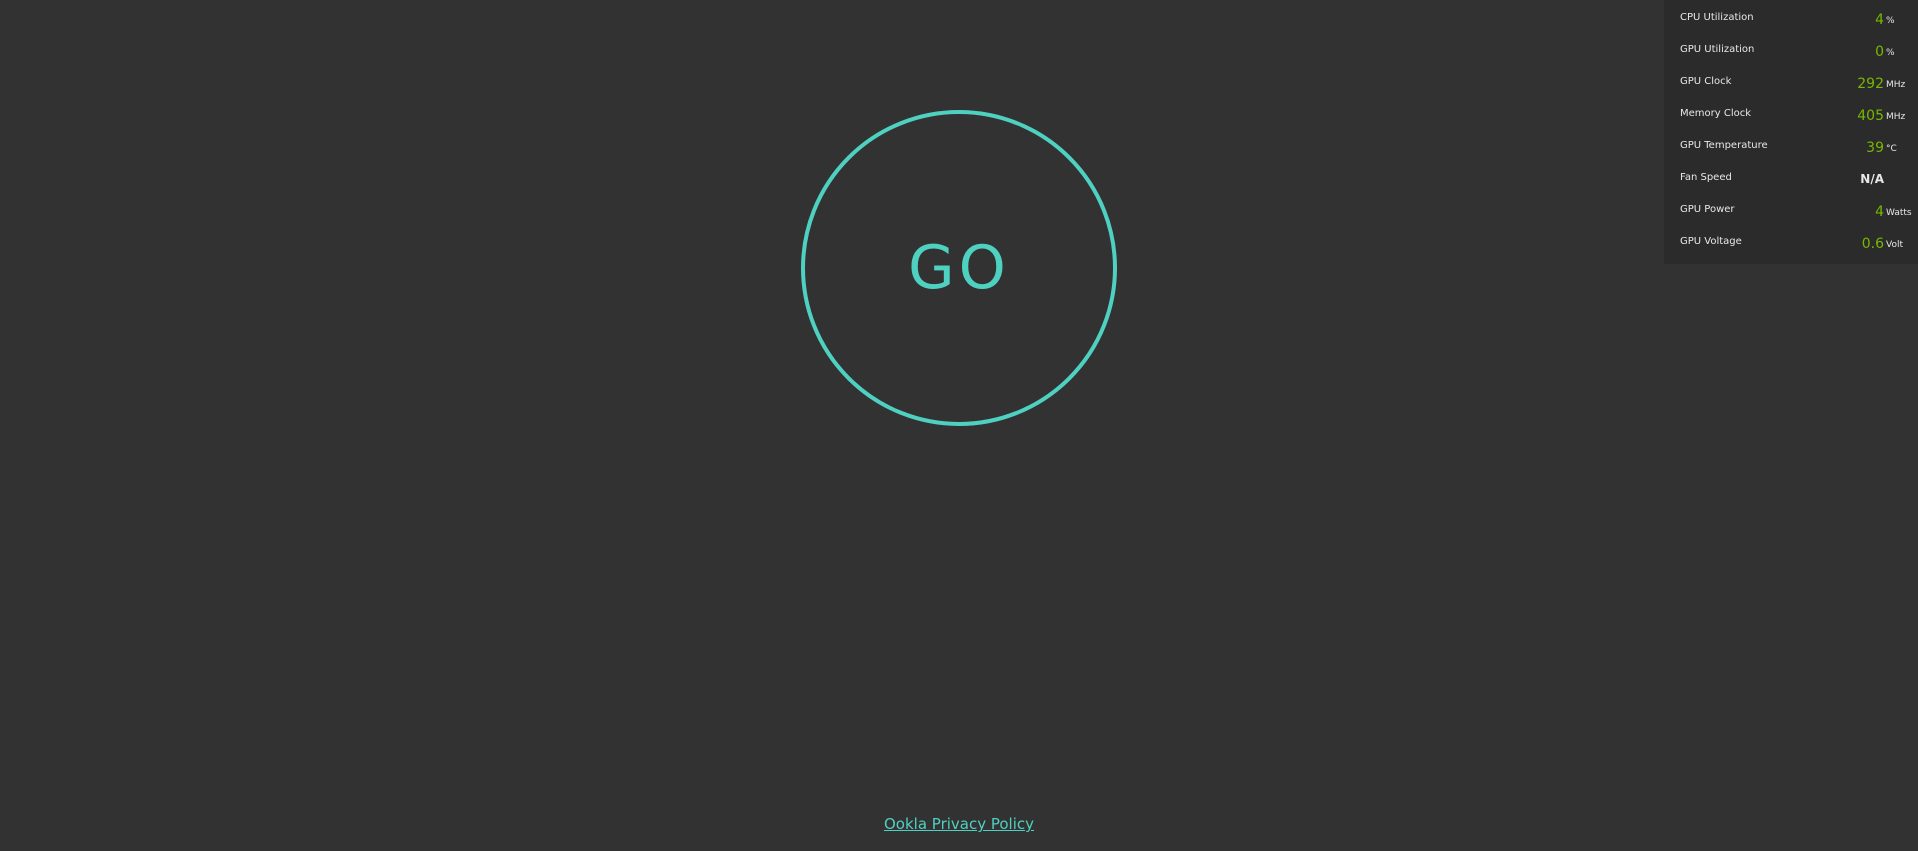 The image size is (1918, 851). What do you see at coordinates (1791, 242) in the screenshot?
I see `metric-gpu-voltage: GPU Voltage 0.6 Volt` at bounding box center [1791, 242].